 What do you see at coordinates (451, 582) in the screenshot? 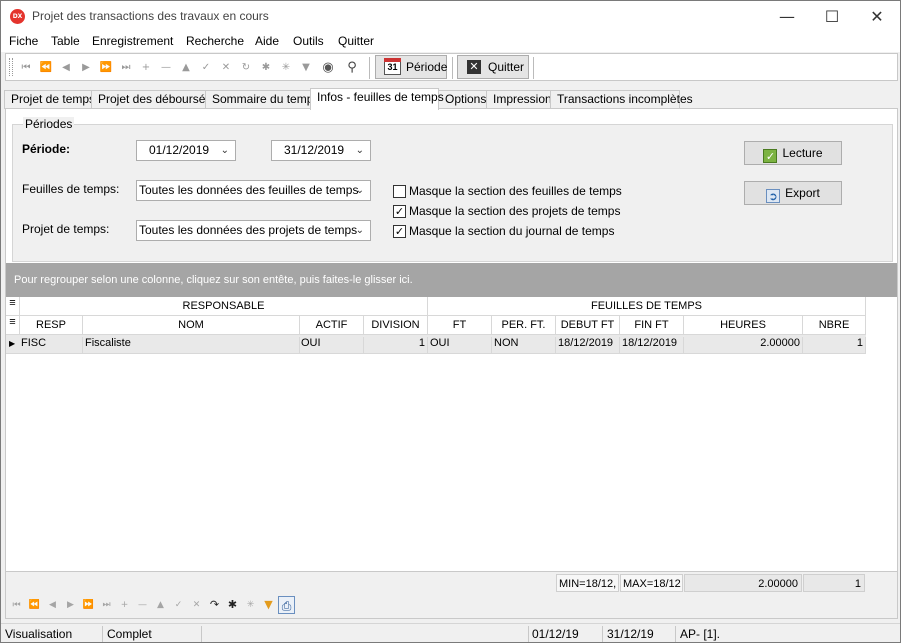
I see `grid-footer: MIN=18/12, MAX=18/12 2.00000 1` at bounding box center [451, 582].